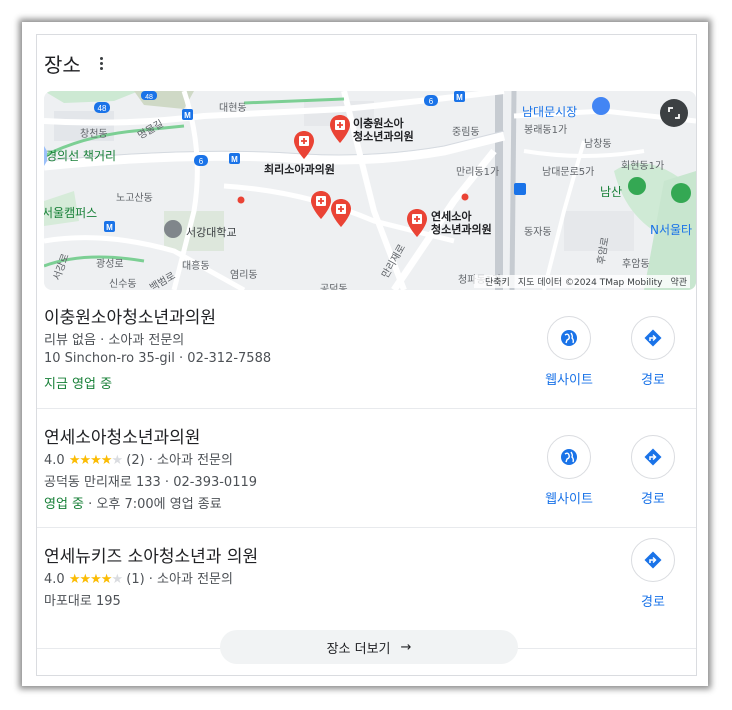  What do you see at coordinates (550, 112) in the screenshot?
I see `map-label-namdaemun: 남대문시장` at bounding box center [550, 112].